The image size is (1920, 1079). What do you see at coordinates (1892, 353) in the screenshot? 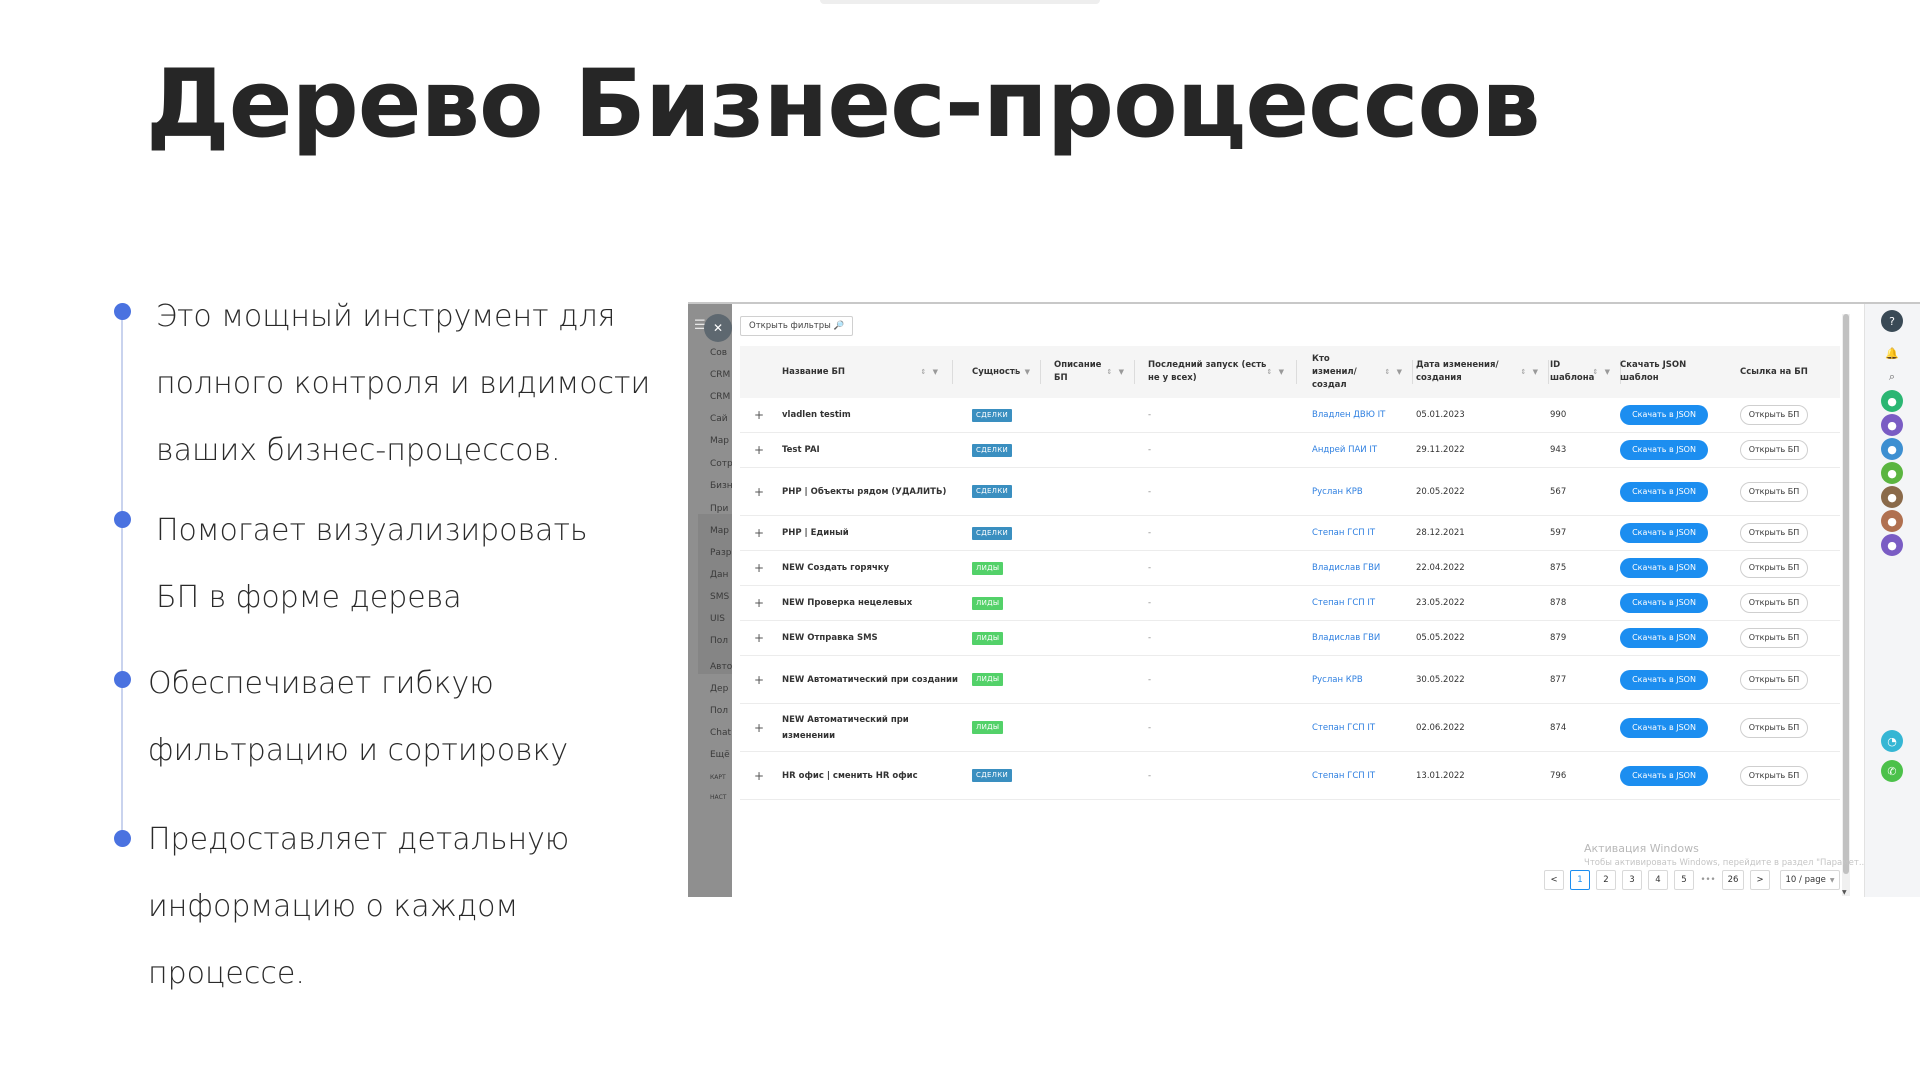
I see `bell-icon: 🔔` at bounding box center [1892, 353].